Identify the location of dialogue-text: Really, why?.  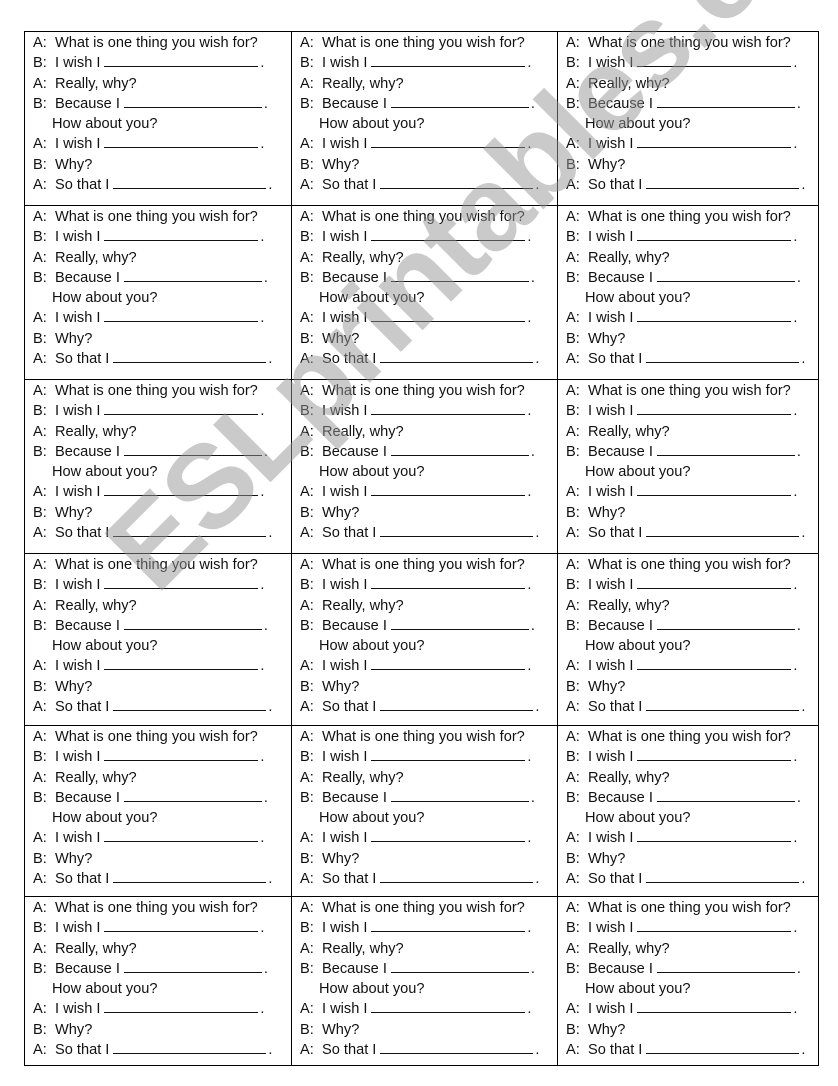
(363, 605).